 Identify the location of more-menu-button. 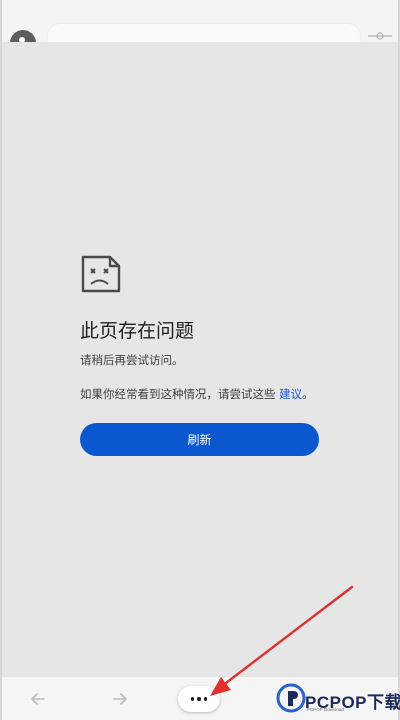
(199, 699).